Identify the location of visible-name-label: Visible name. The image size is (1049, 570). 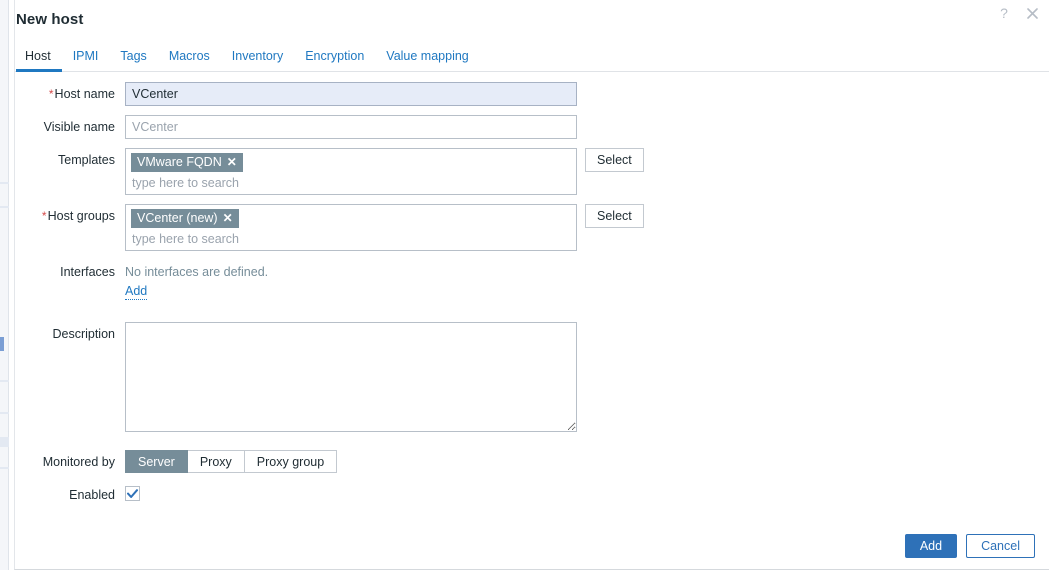
(79, 127).